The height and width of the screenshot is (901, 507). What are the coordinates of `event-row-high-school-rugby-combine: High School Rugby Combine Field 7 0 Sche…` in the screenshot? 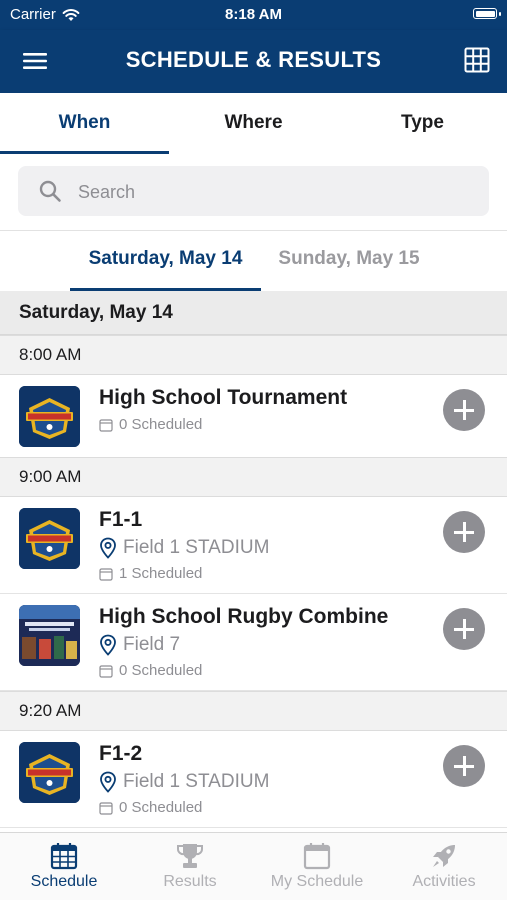 It's located at (253, 642).